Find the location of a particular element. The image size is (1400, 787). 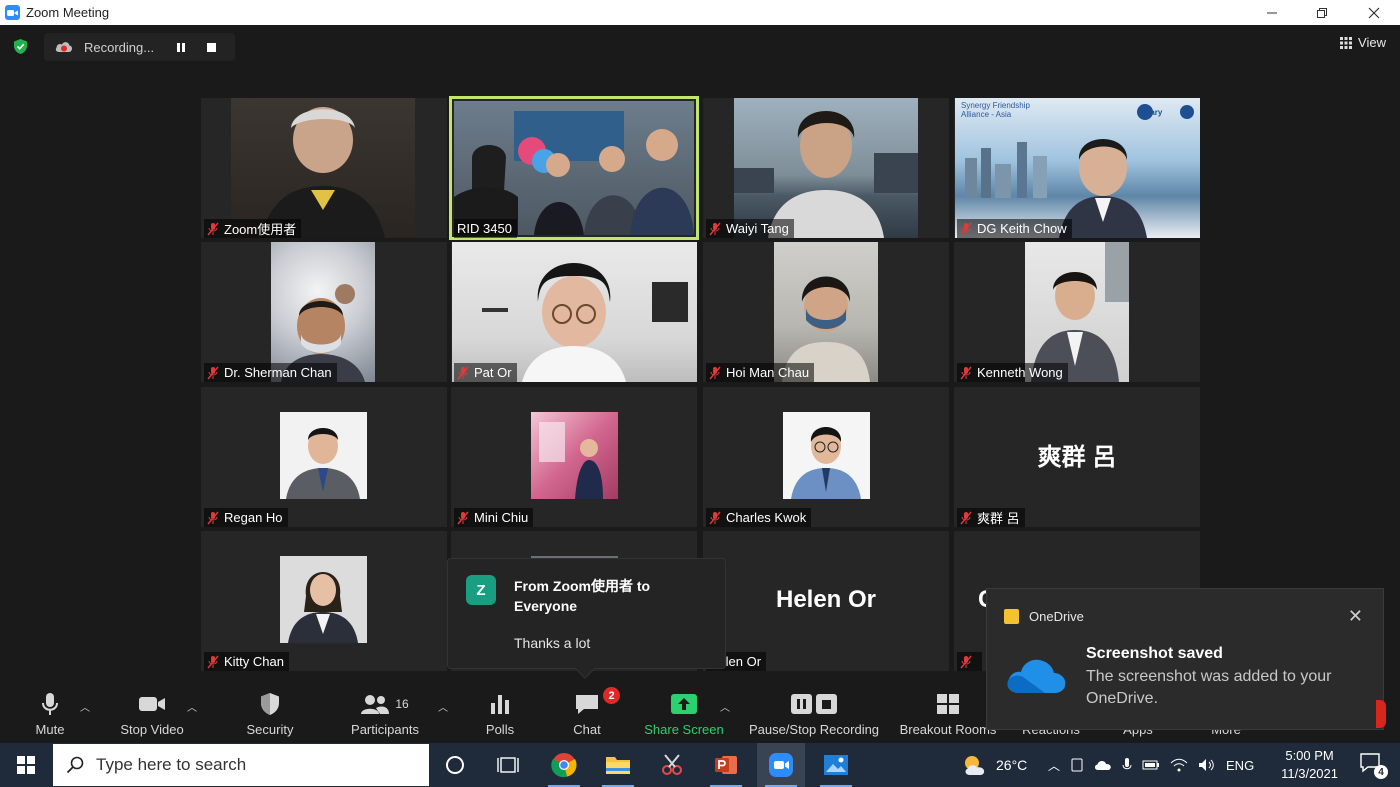

video-tile: Hoi Man Chau is located at coordinates (826, 312).